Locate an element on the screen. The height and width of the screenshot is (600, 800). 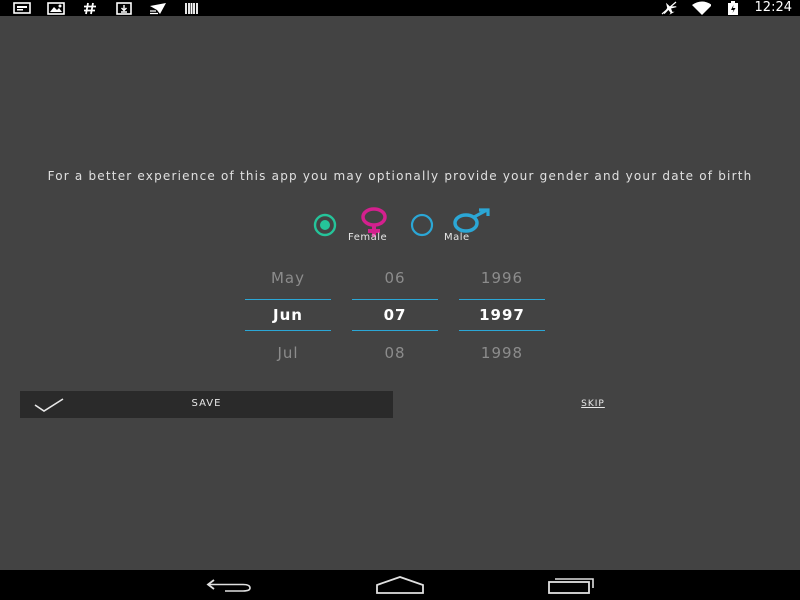
day-divider-top is located at coordinates (395, 299).